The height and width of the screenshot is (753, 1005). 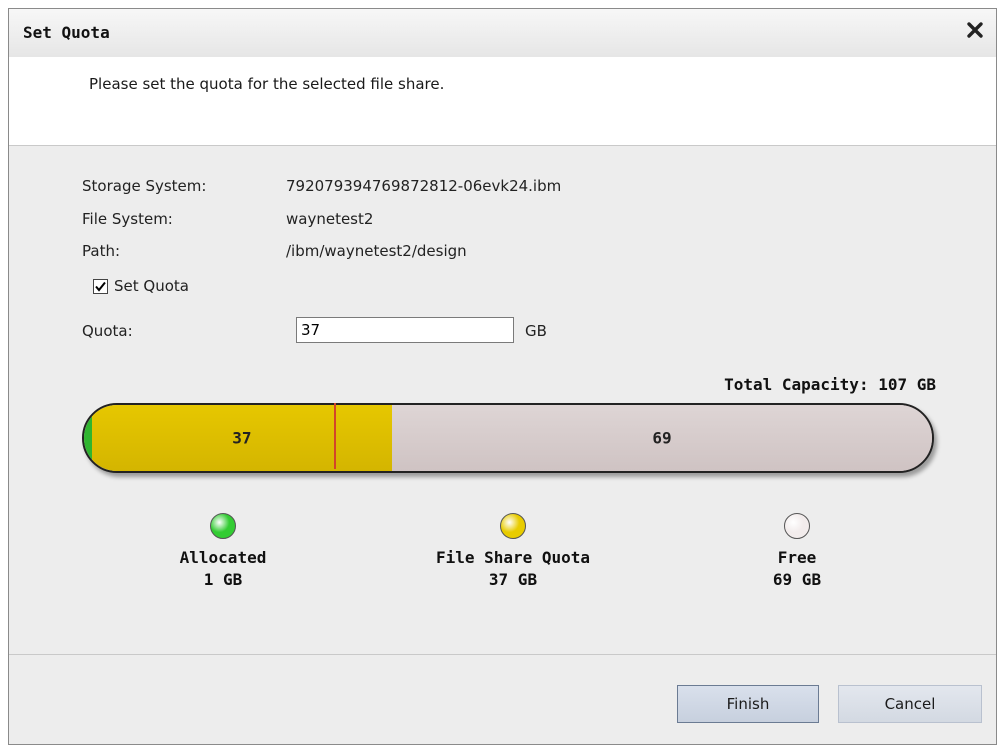 I want to click on legend-free-value: 69 GB, so click(x=797, y=579).